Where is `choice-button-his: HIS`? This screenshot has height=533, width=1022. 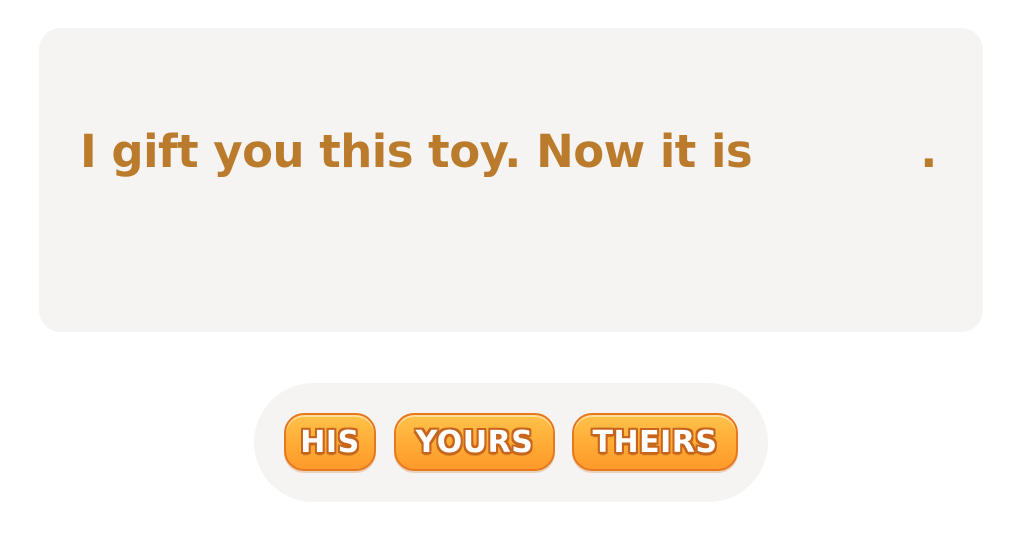 choice-button-his: HIS is located at coordinates (330, 442).